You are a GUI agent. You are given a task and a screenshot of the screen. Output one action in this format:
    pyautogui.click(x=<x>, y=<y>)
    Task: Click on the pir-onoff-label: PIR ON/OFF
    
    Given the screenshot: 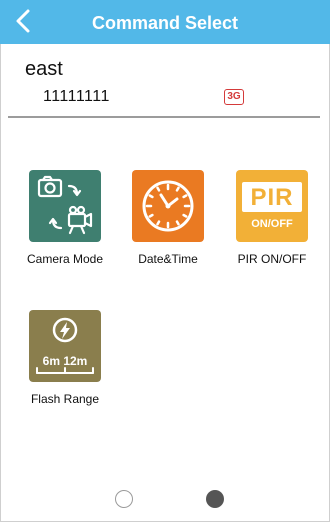 What is the action you would take?
    pyautogui.click(x=272, y=259)
    